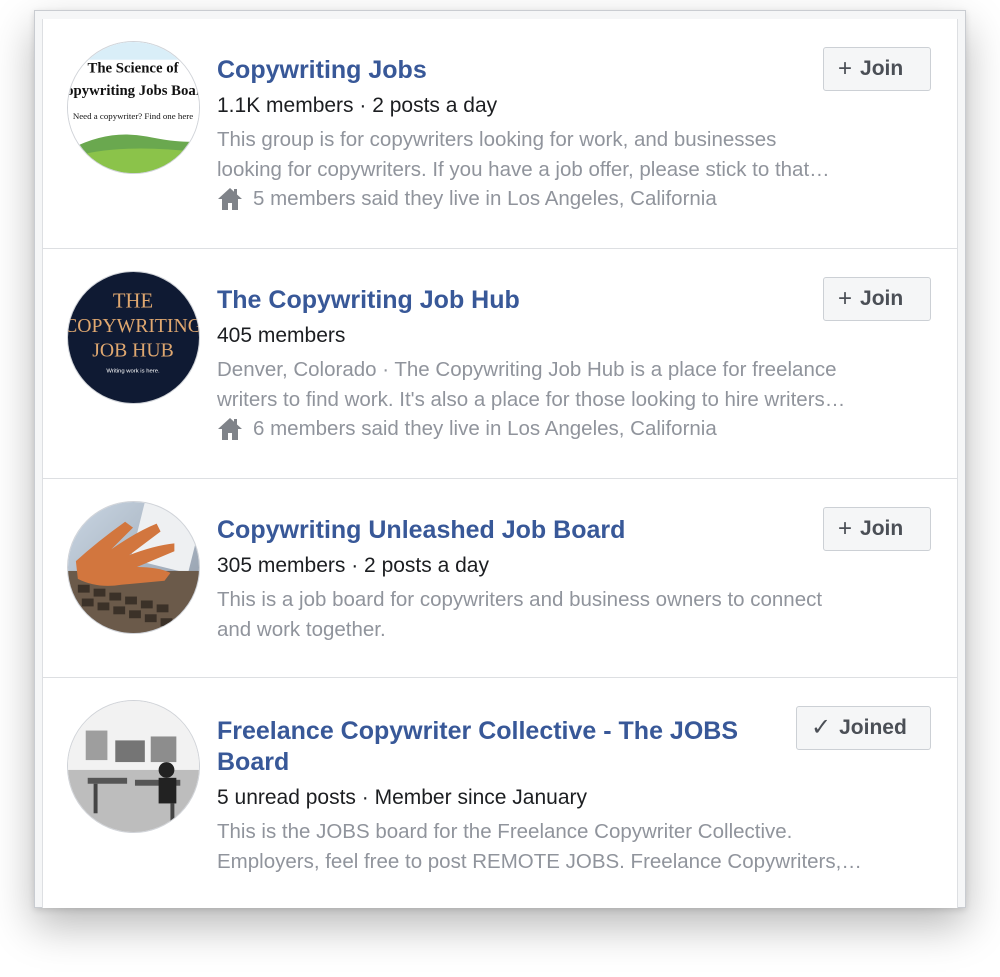 This screenshot has height=977, width=1000. I want to click on avatar-hand-on-keyboard, so click(133, 567).